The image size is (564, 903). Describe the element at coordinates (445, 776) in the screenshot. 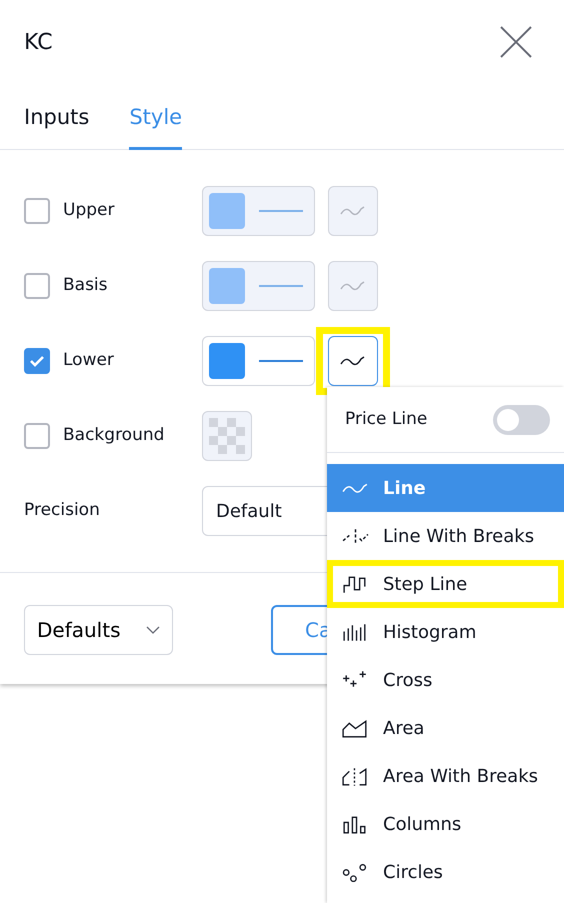

I see `menu-item: Area With Breaks` at that location.